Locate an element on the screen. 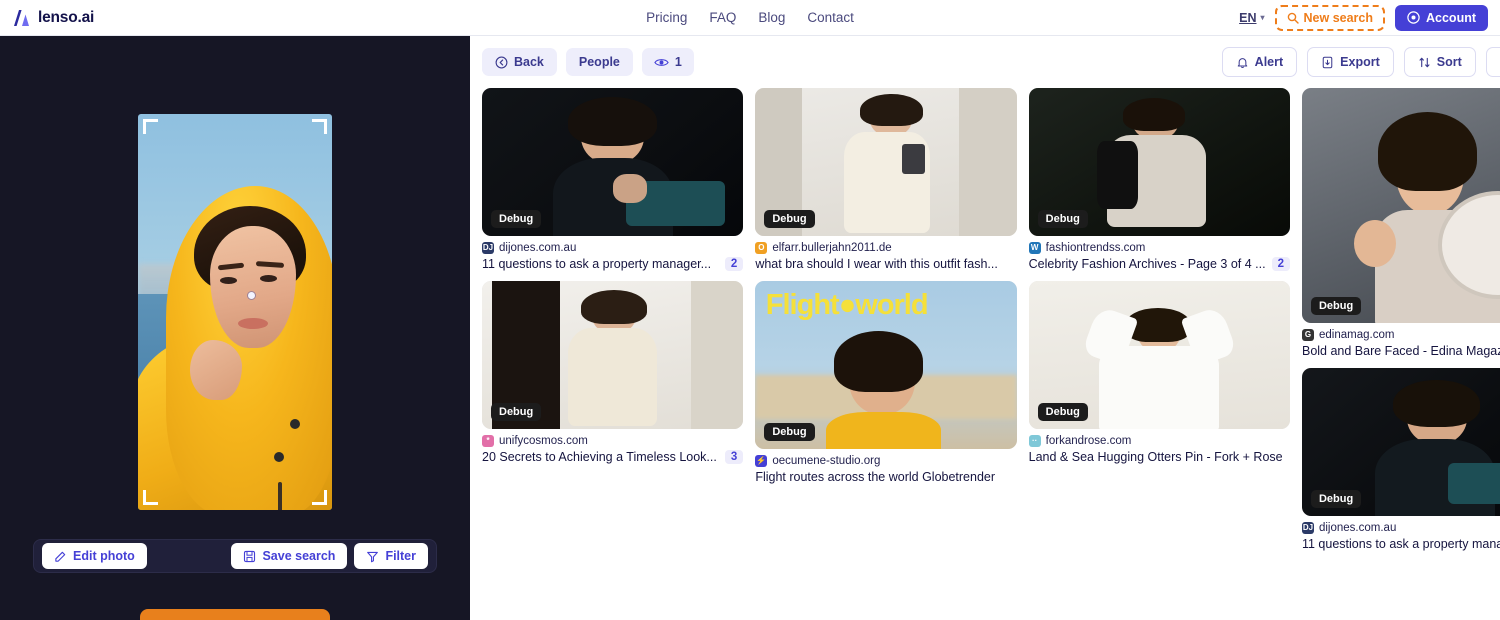 Image resolution: width=1500 pixels, height=620 pixels. nav-link-blog: Blog is located at coordinates (771, 17).